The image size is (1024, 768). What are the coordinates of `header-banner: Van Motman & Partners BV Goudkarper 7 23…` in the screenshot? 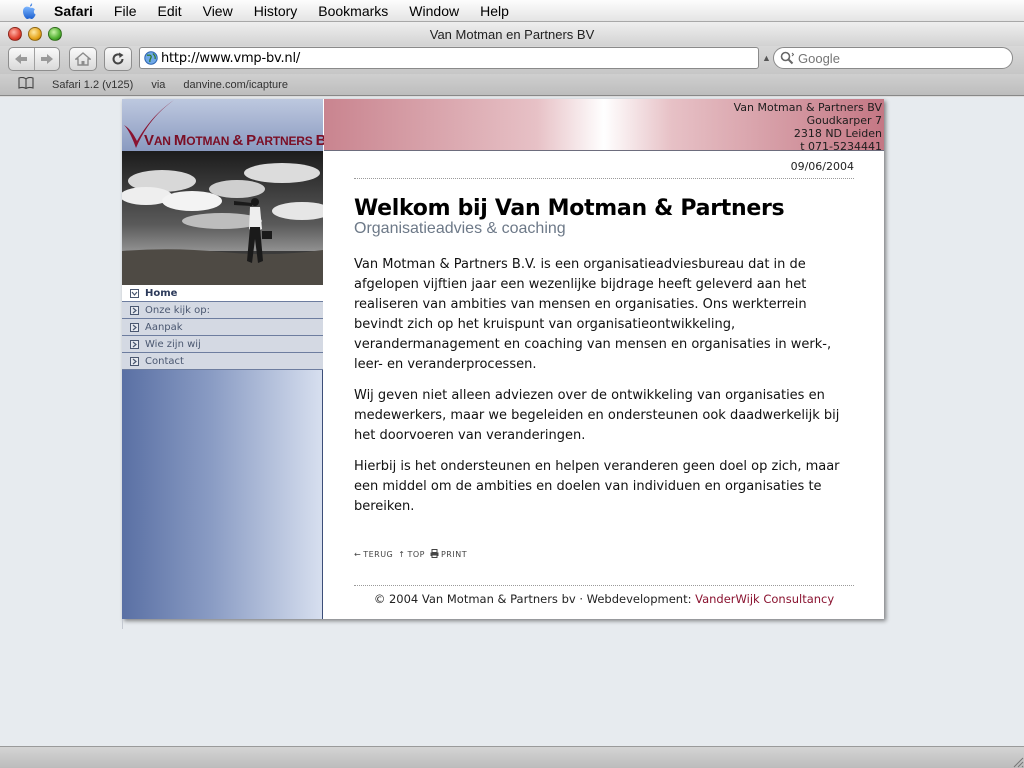 It's located at (604, 126).